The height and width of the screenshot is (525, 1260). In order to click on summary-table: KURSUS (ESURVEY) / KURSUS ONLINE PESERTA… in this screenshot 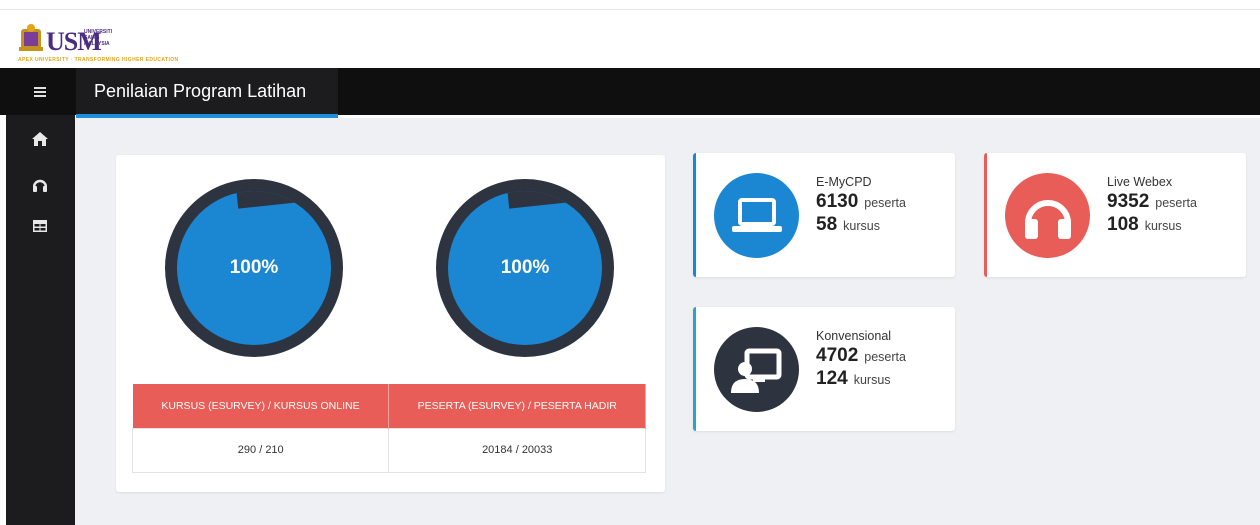, I will do `click(388, 428)`.